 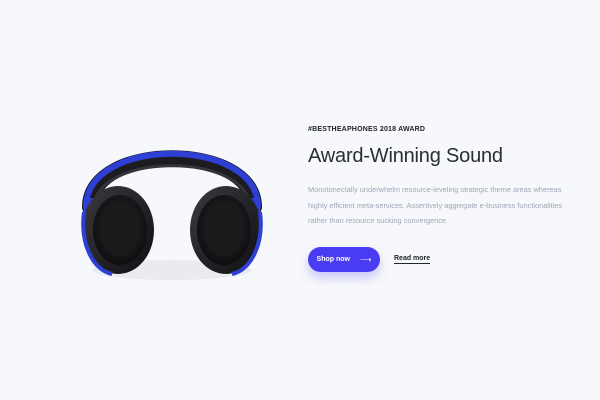 What do you see at coordinates (172, 215) in the screenshot?
I see `headphones-illustration` at bounding box center [172, 215].